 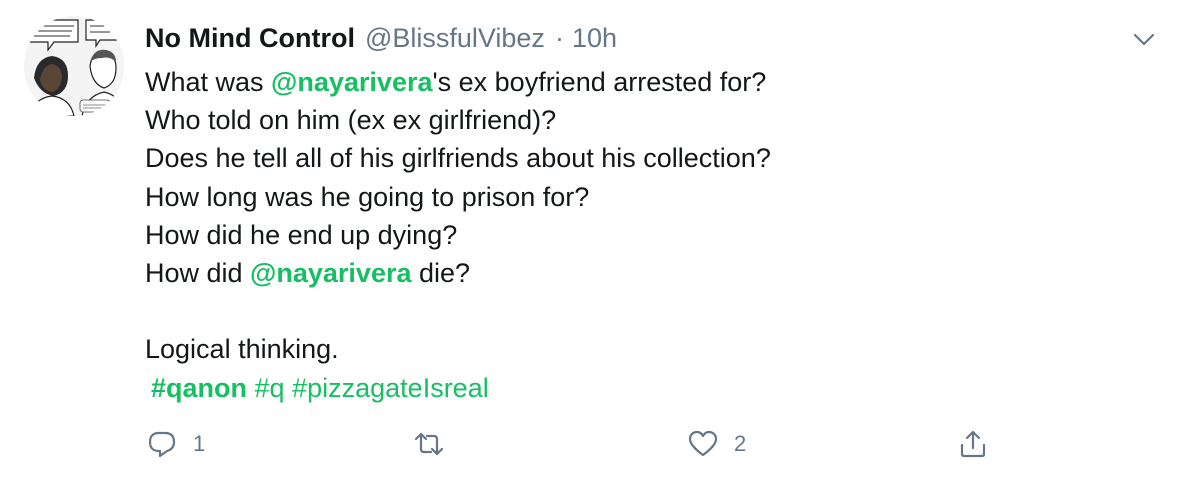 I want to click on retweet-icon, so click(x=429, y=444).